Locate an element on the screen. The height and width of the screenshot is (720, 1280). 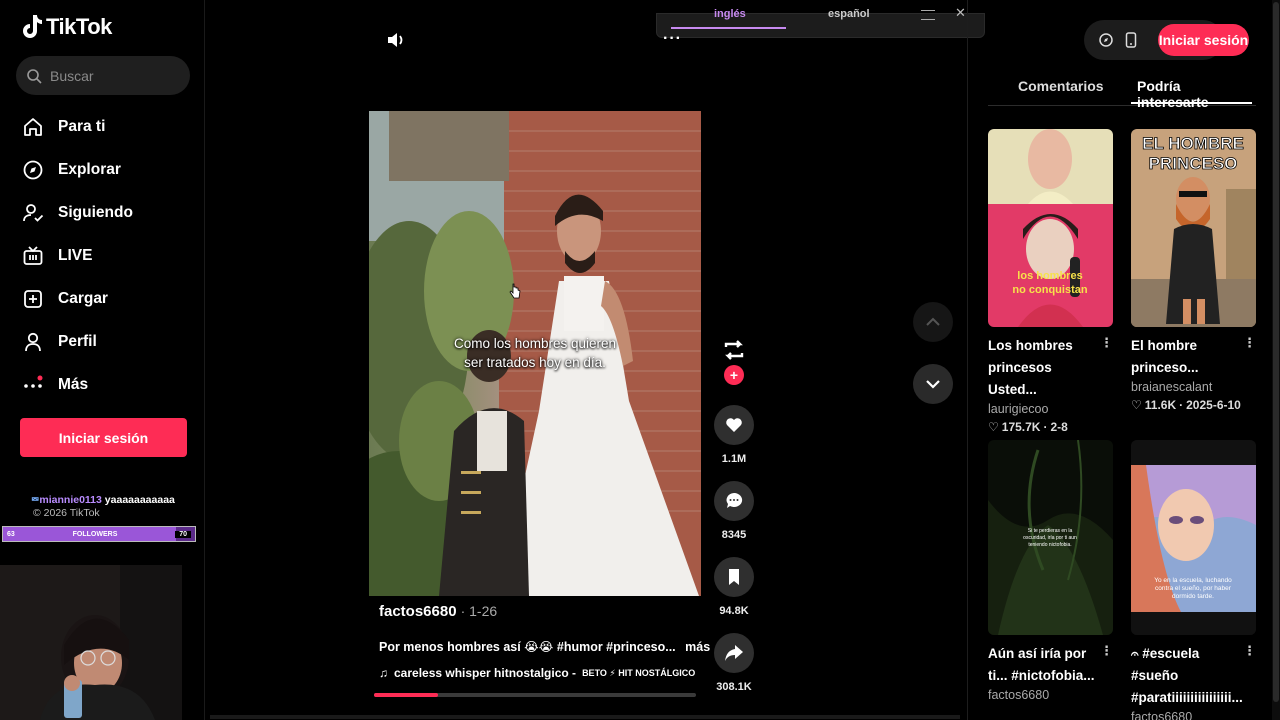
live-tv-icon is located at coordinates (33, 256).